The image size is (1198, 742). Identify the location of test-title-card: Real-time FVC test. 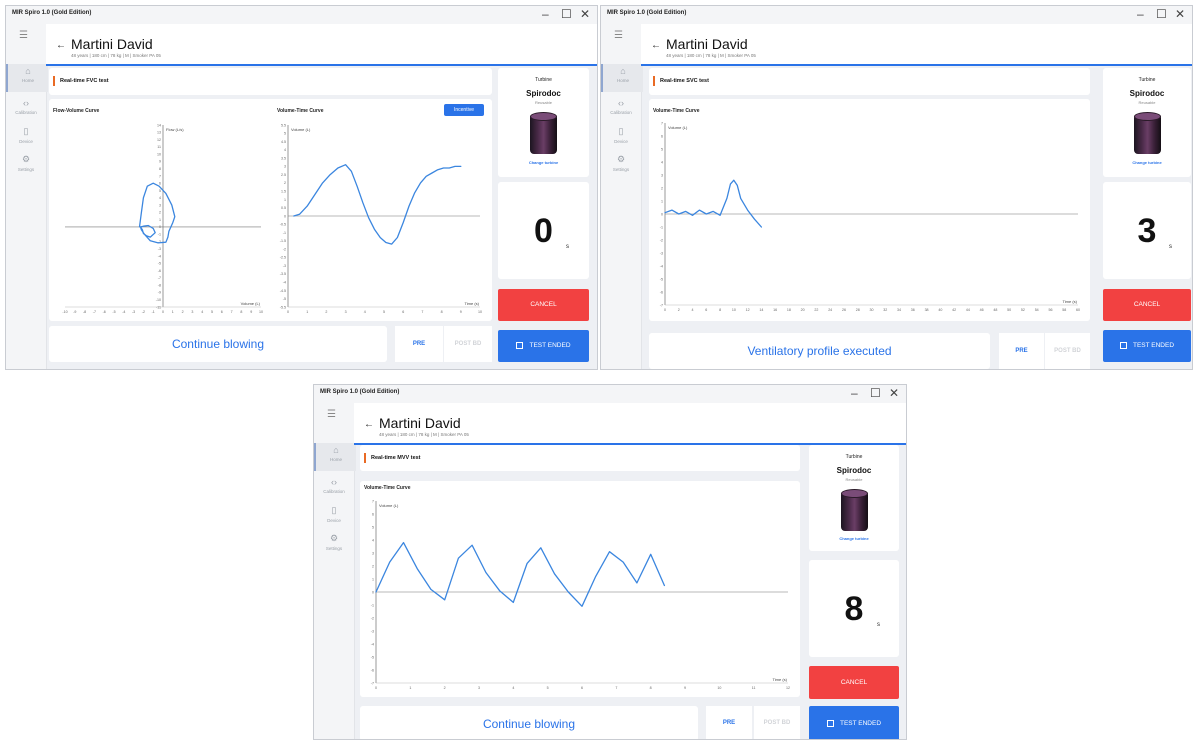
(270, 81).